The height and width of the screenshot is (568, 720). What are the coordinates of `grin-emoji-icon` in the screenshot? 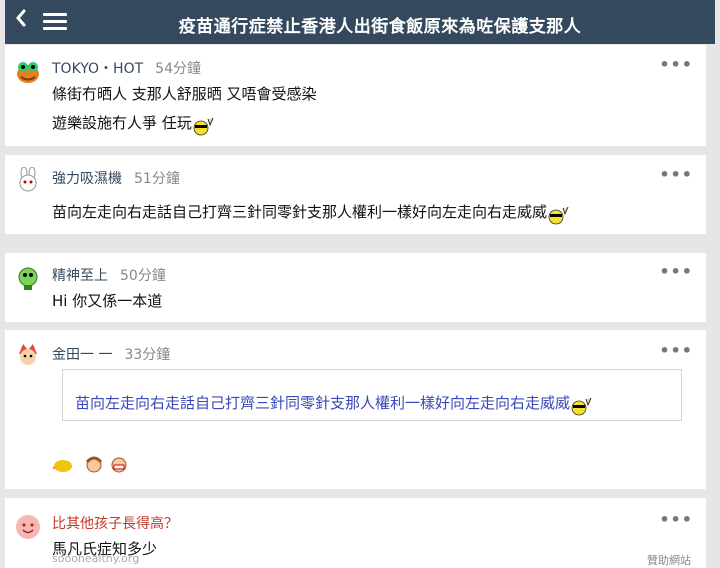 It's located at (119, 467).